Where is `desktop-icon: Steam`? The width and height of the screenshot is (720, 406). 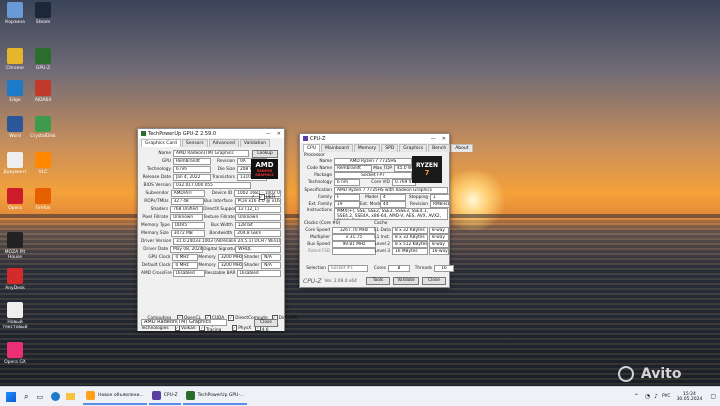
desktop-icon: Steam is located at coordinates (43, 13).